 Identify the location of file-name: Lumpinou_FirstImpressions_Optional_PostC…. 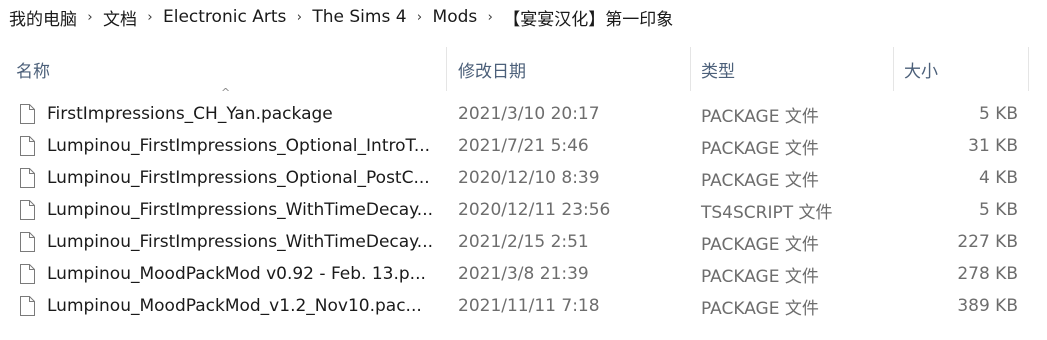
(238, 178).